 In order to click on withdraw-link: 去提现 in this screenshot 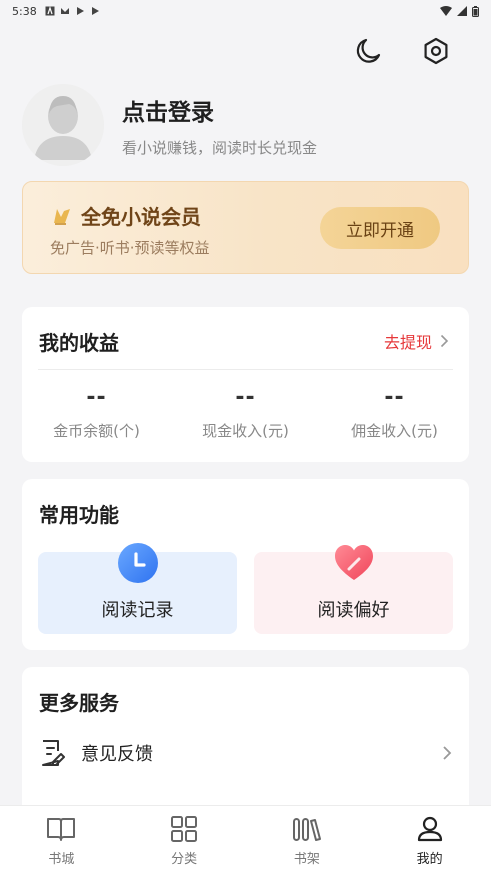, I will do `click(416, 341)`.